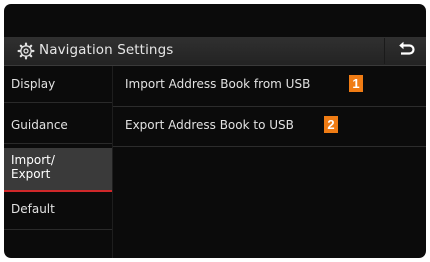 Image resolution: width=430 pixels, height=262 pixels. What do you see at coordinates (58, 191) in the screenshot?
I see `active-indicator` at bounding box center [58, 191].